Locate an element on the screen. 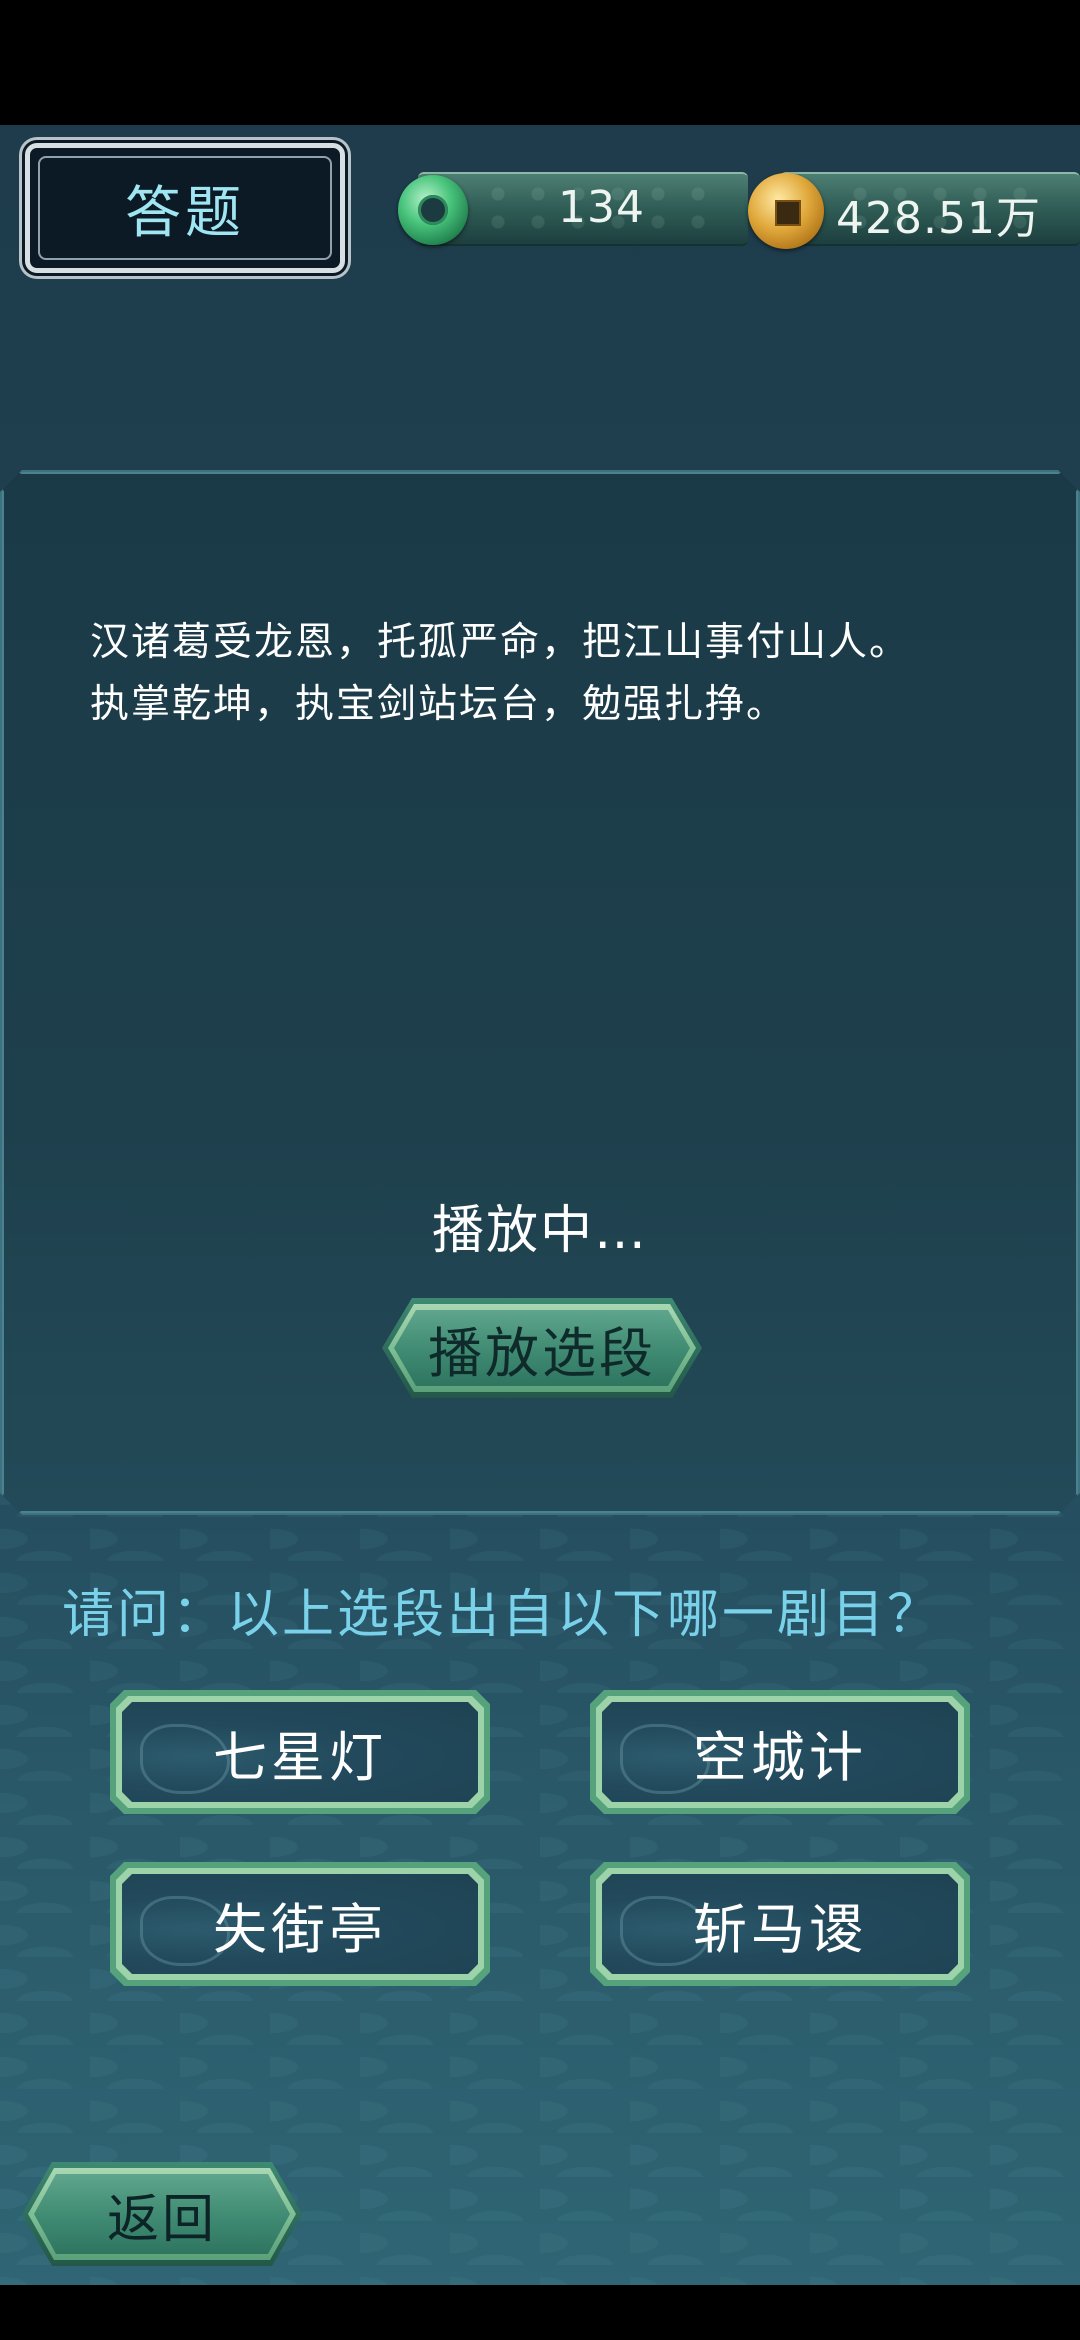 The image size is (1080, 2340). jade-count: 134 is located at coordinates (601, 207).